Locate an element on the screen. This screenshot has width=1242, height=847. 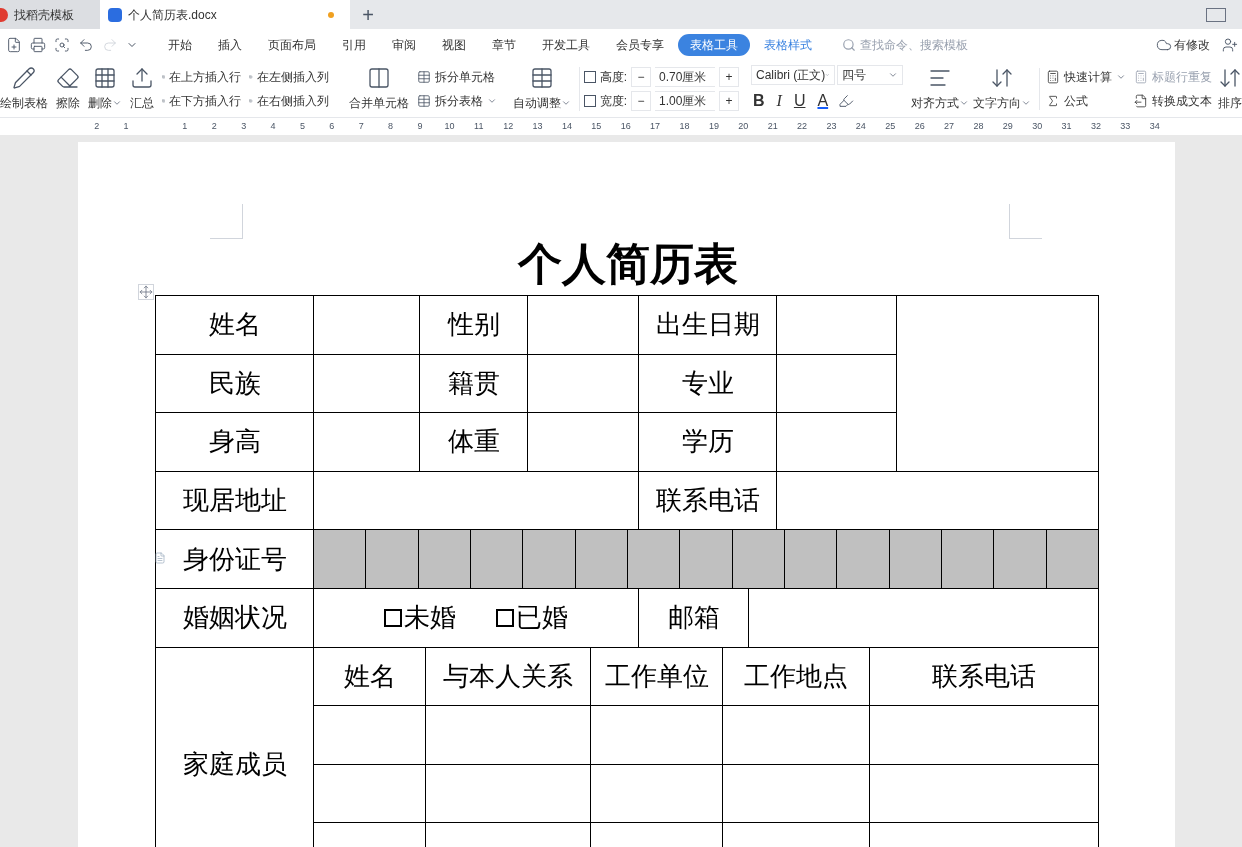
ribbon-button: 拆分表格 is located at coordinates (456, 101).